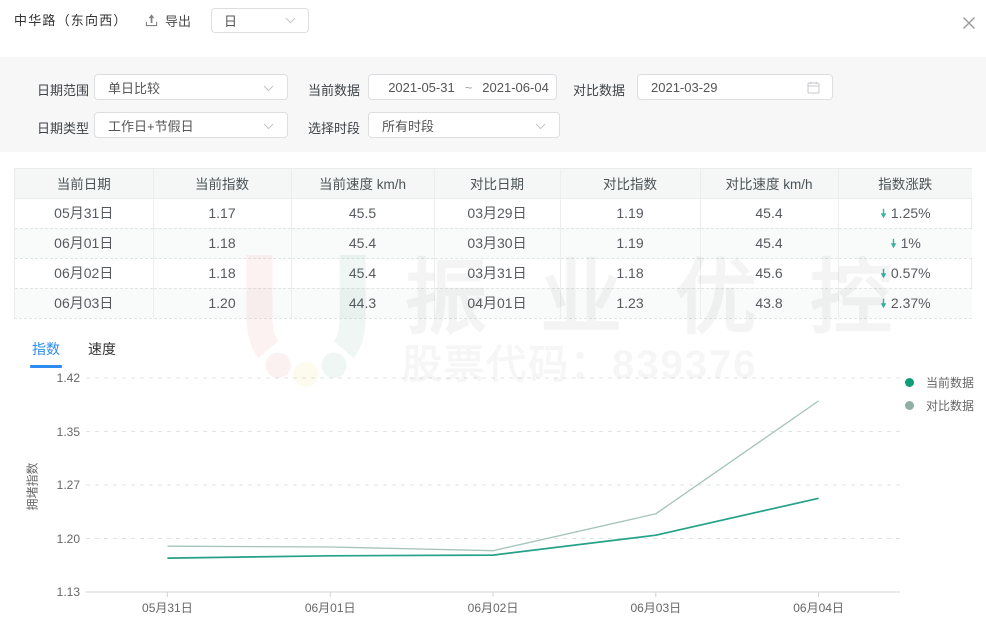 This screenshot has width=986, height=643. I want to click on y-tick-label: 1.13, so click(68, 592).